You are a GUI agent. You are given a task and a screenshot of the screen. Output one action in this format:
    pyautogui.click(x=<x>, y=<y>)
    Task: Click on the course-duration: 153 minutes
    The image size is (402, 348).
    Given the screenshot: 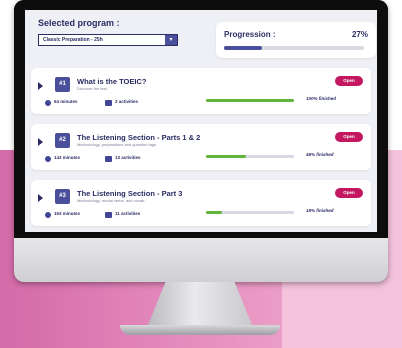 What is the action you would take?
    pyautogui.click(x=67, y=213)
    